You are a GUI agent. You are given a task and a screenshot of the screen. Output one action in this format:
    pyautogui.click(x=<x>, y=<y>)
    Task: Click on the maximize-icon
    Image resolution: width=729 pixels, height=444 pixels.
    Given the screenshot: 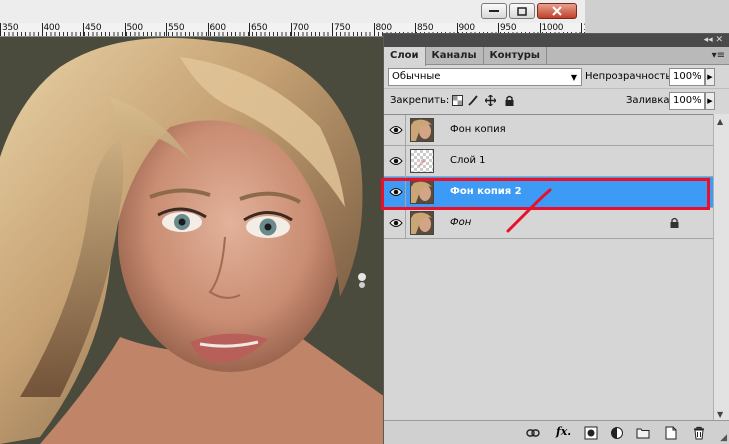 What is the action you would take?
    pyautogui.click(x=522, y=11)
    